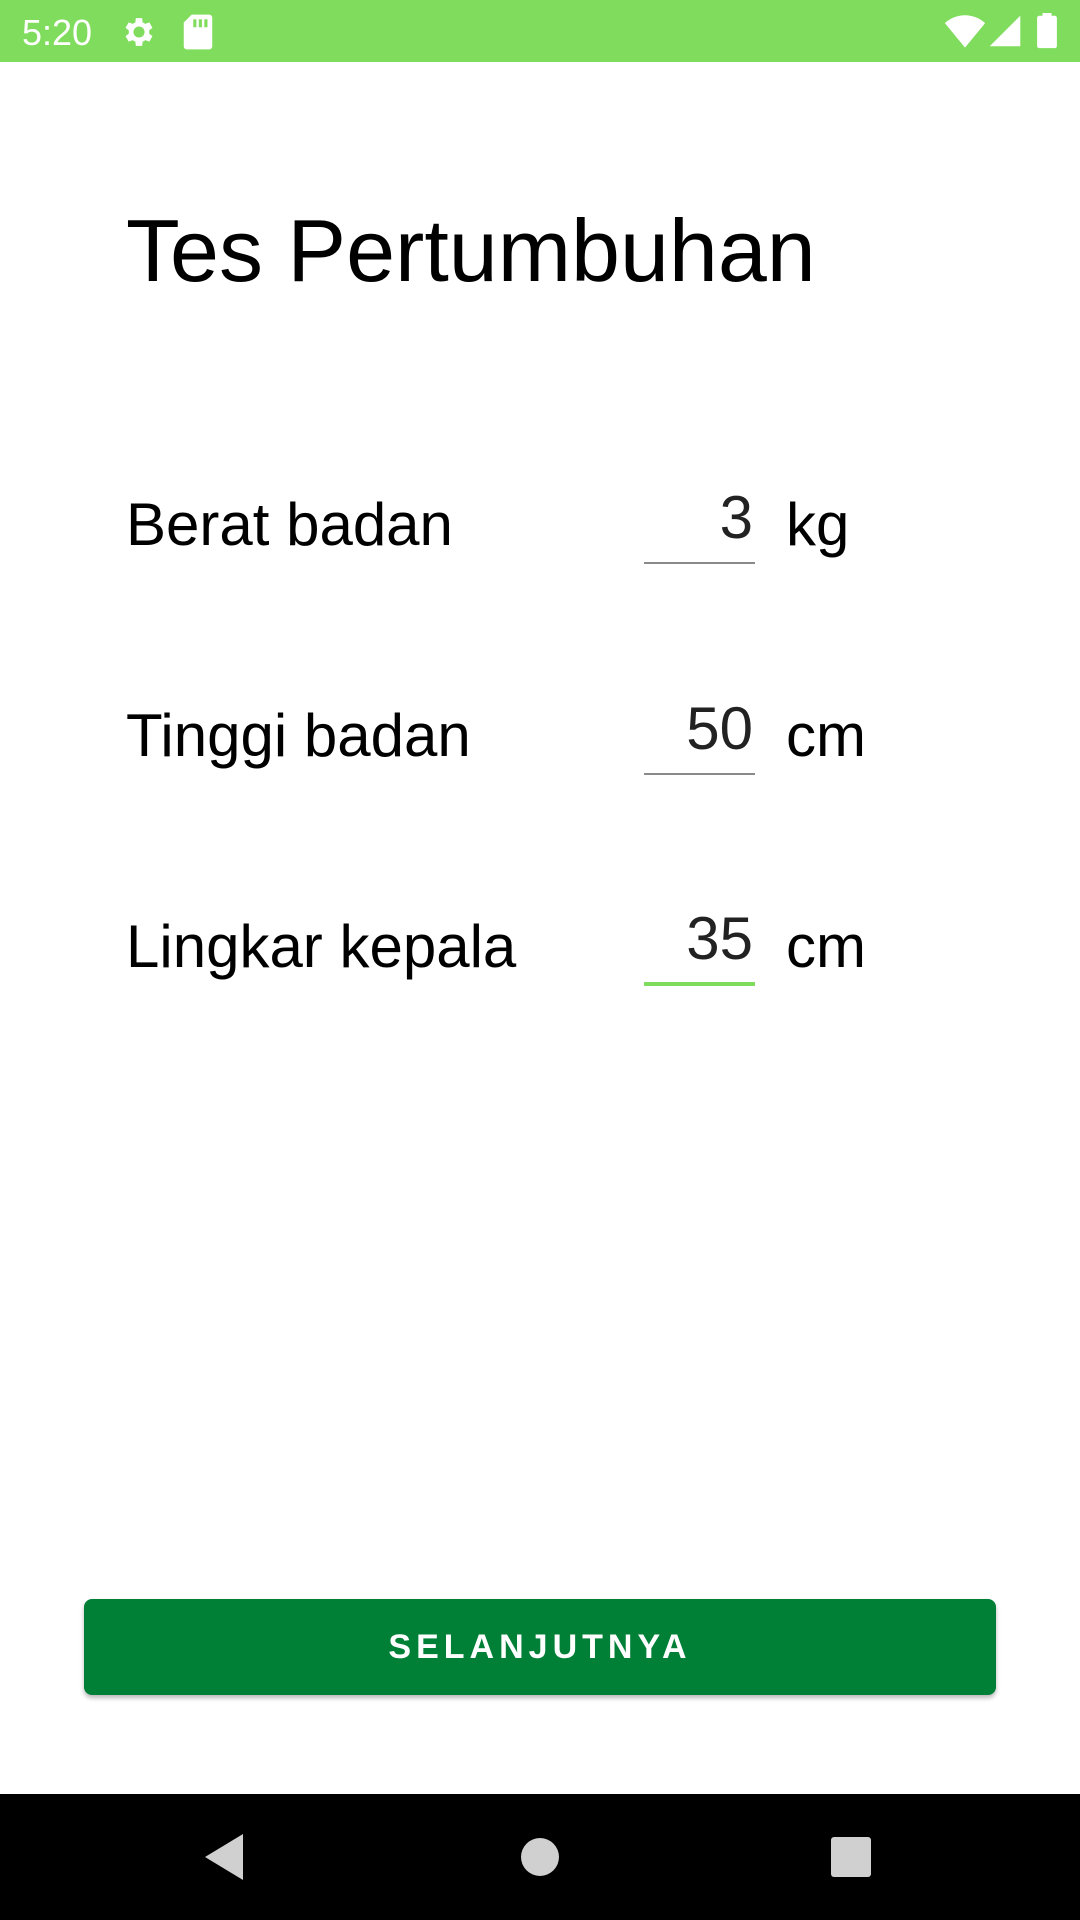  What do you see at coordinates (139, 34) in the screenshot?
I see `gear-icon` at bounding box center [139, 34].